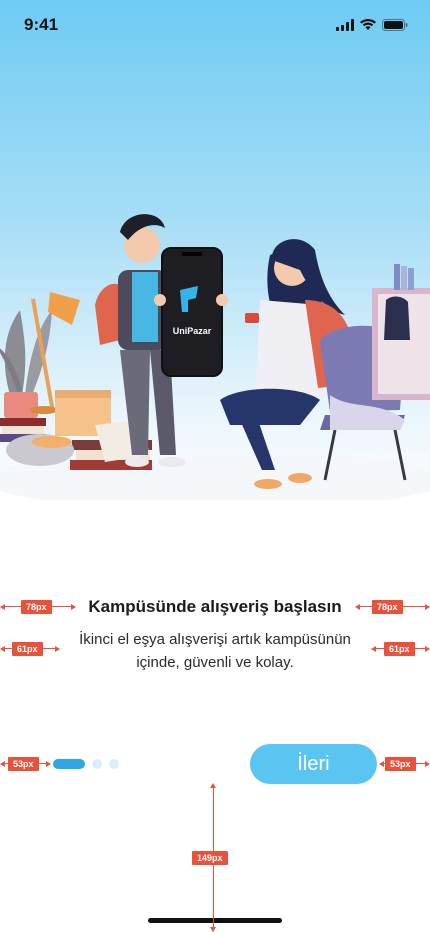  What do you see at coordinates (210, 858) in the screenshot?
I see `measure-label-bottom: 149px` at bounding box center [210, 858].